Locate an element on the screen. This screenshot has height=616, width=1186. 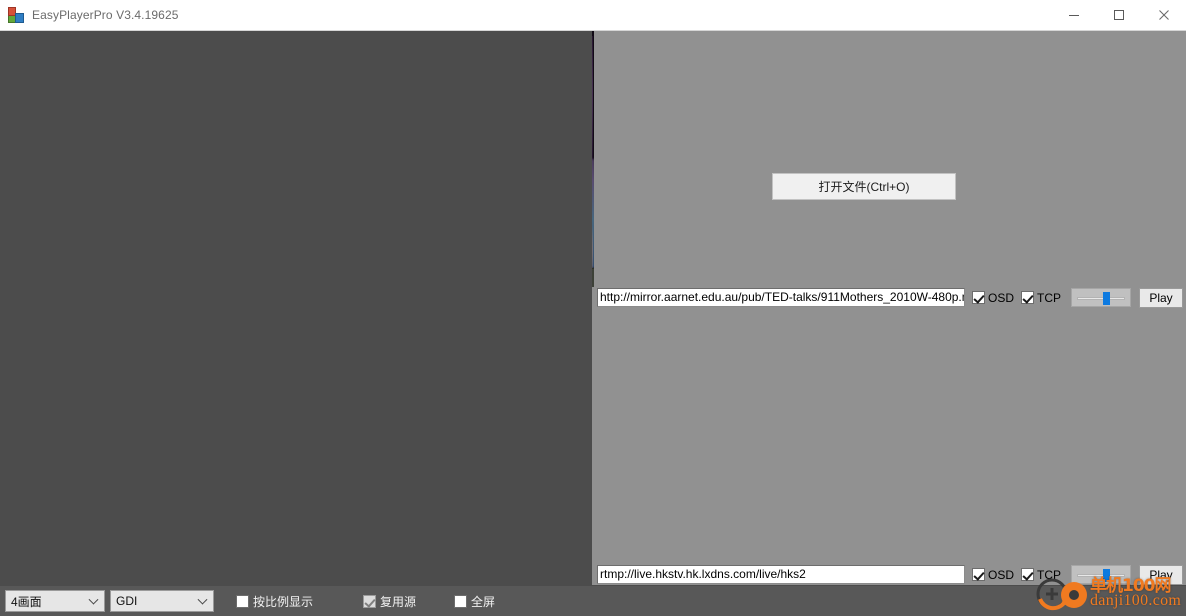
fullscreen-checkbox: 全屏 is located at coordinates (474, 601).